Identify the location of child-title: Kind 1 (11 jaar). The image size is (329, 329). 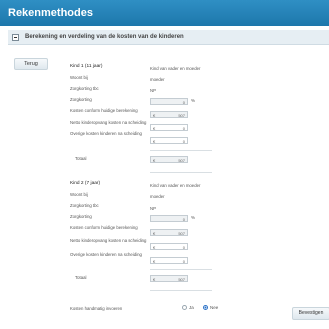
(86, 66).